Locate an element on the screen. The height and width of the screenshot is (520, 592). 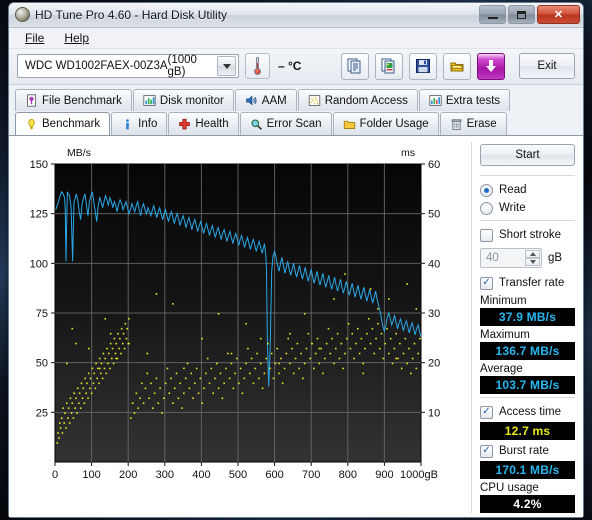
short-stroke-input: 40 is located at coordinates (511, 258).